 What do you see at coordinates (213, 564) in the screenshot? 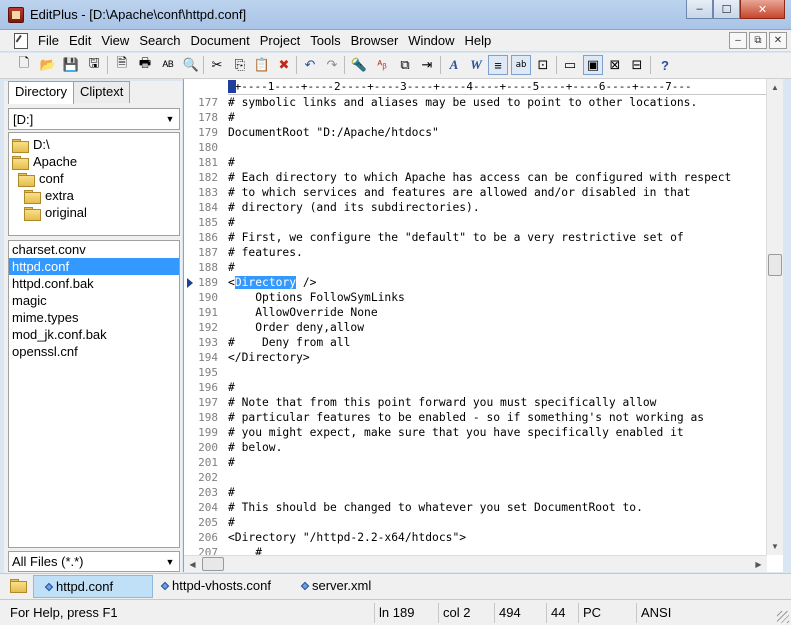
I see `horizontal-scroll-thumb` at bounding box center [213, 564].